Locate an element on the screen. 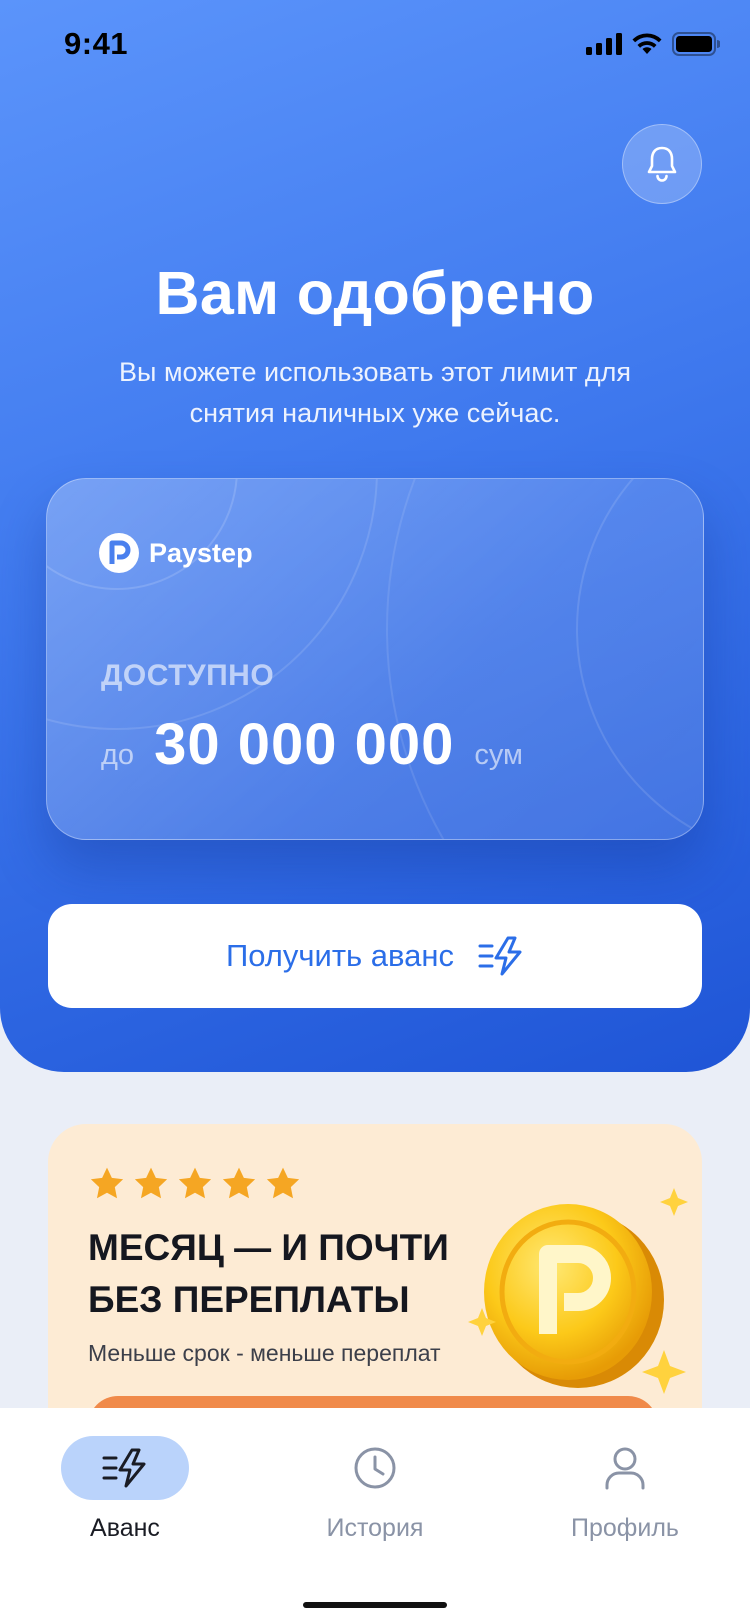  gold-coin-icon is located at coordinates (578, 1291).